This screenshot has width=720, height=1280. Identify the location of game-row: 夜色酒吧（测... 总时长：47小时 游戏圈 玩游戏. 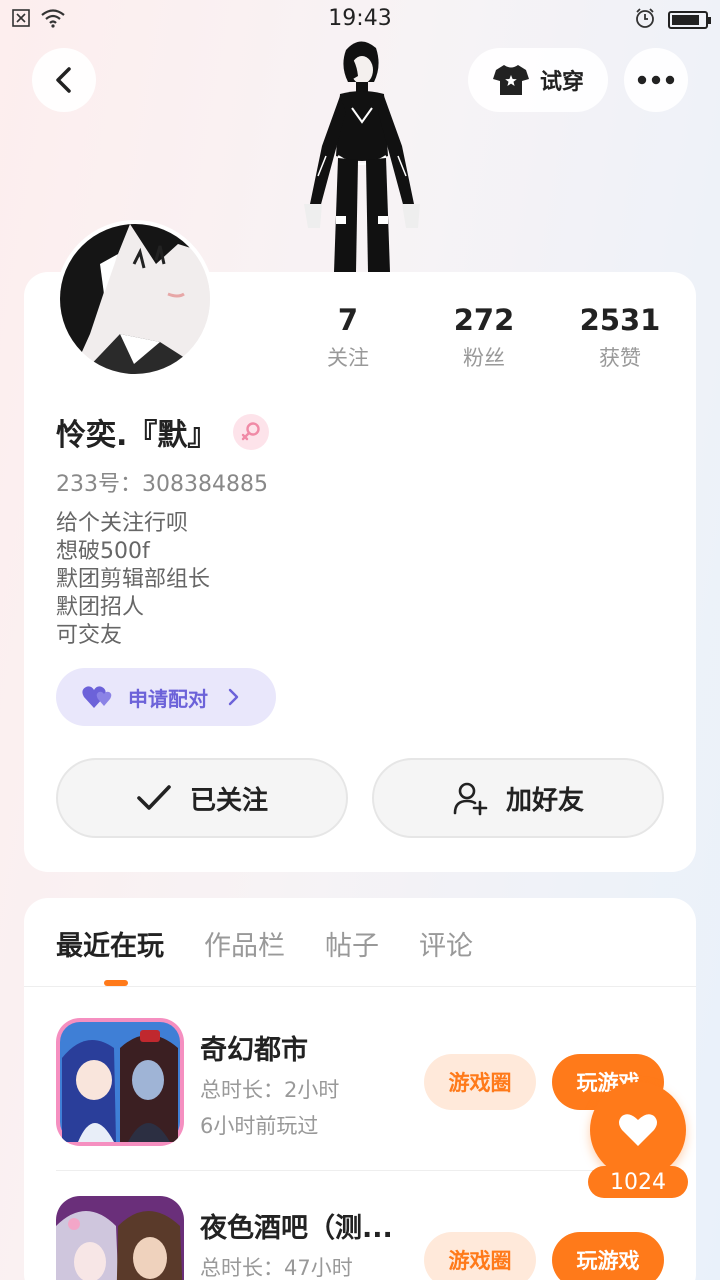
(361, 1238).